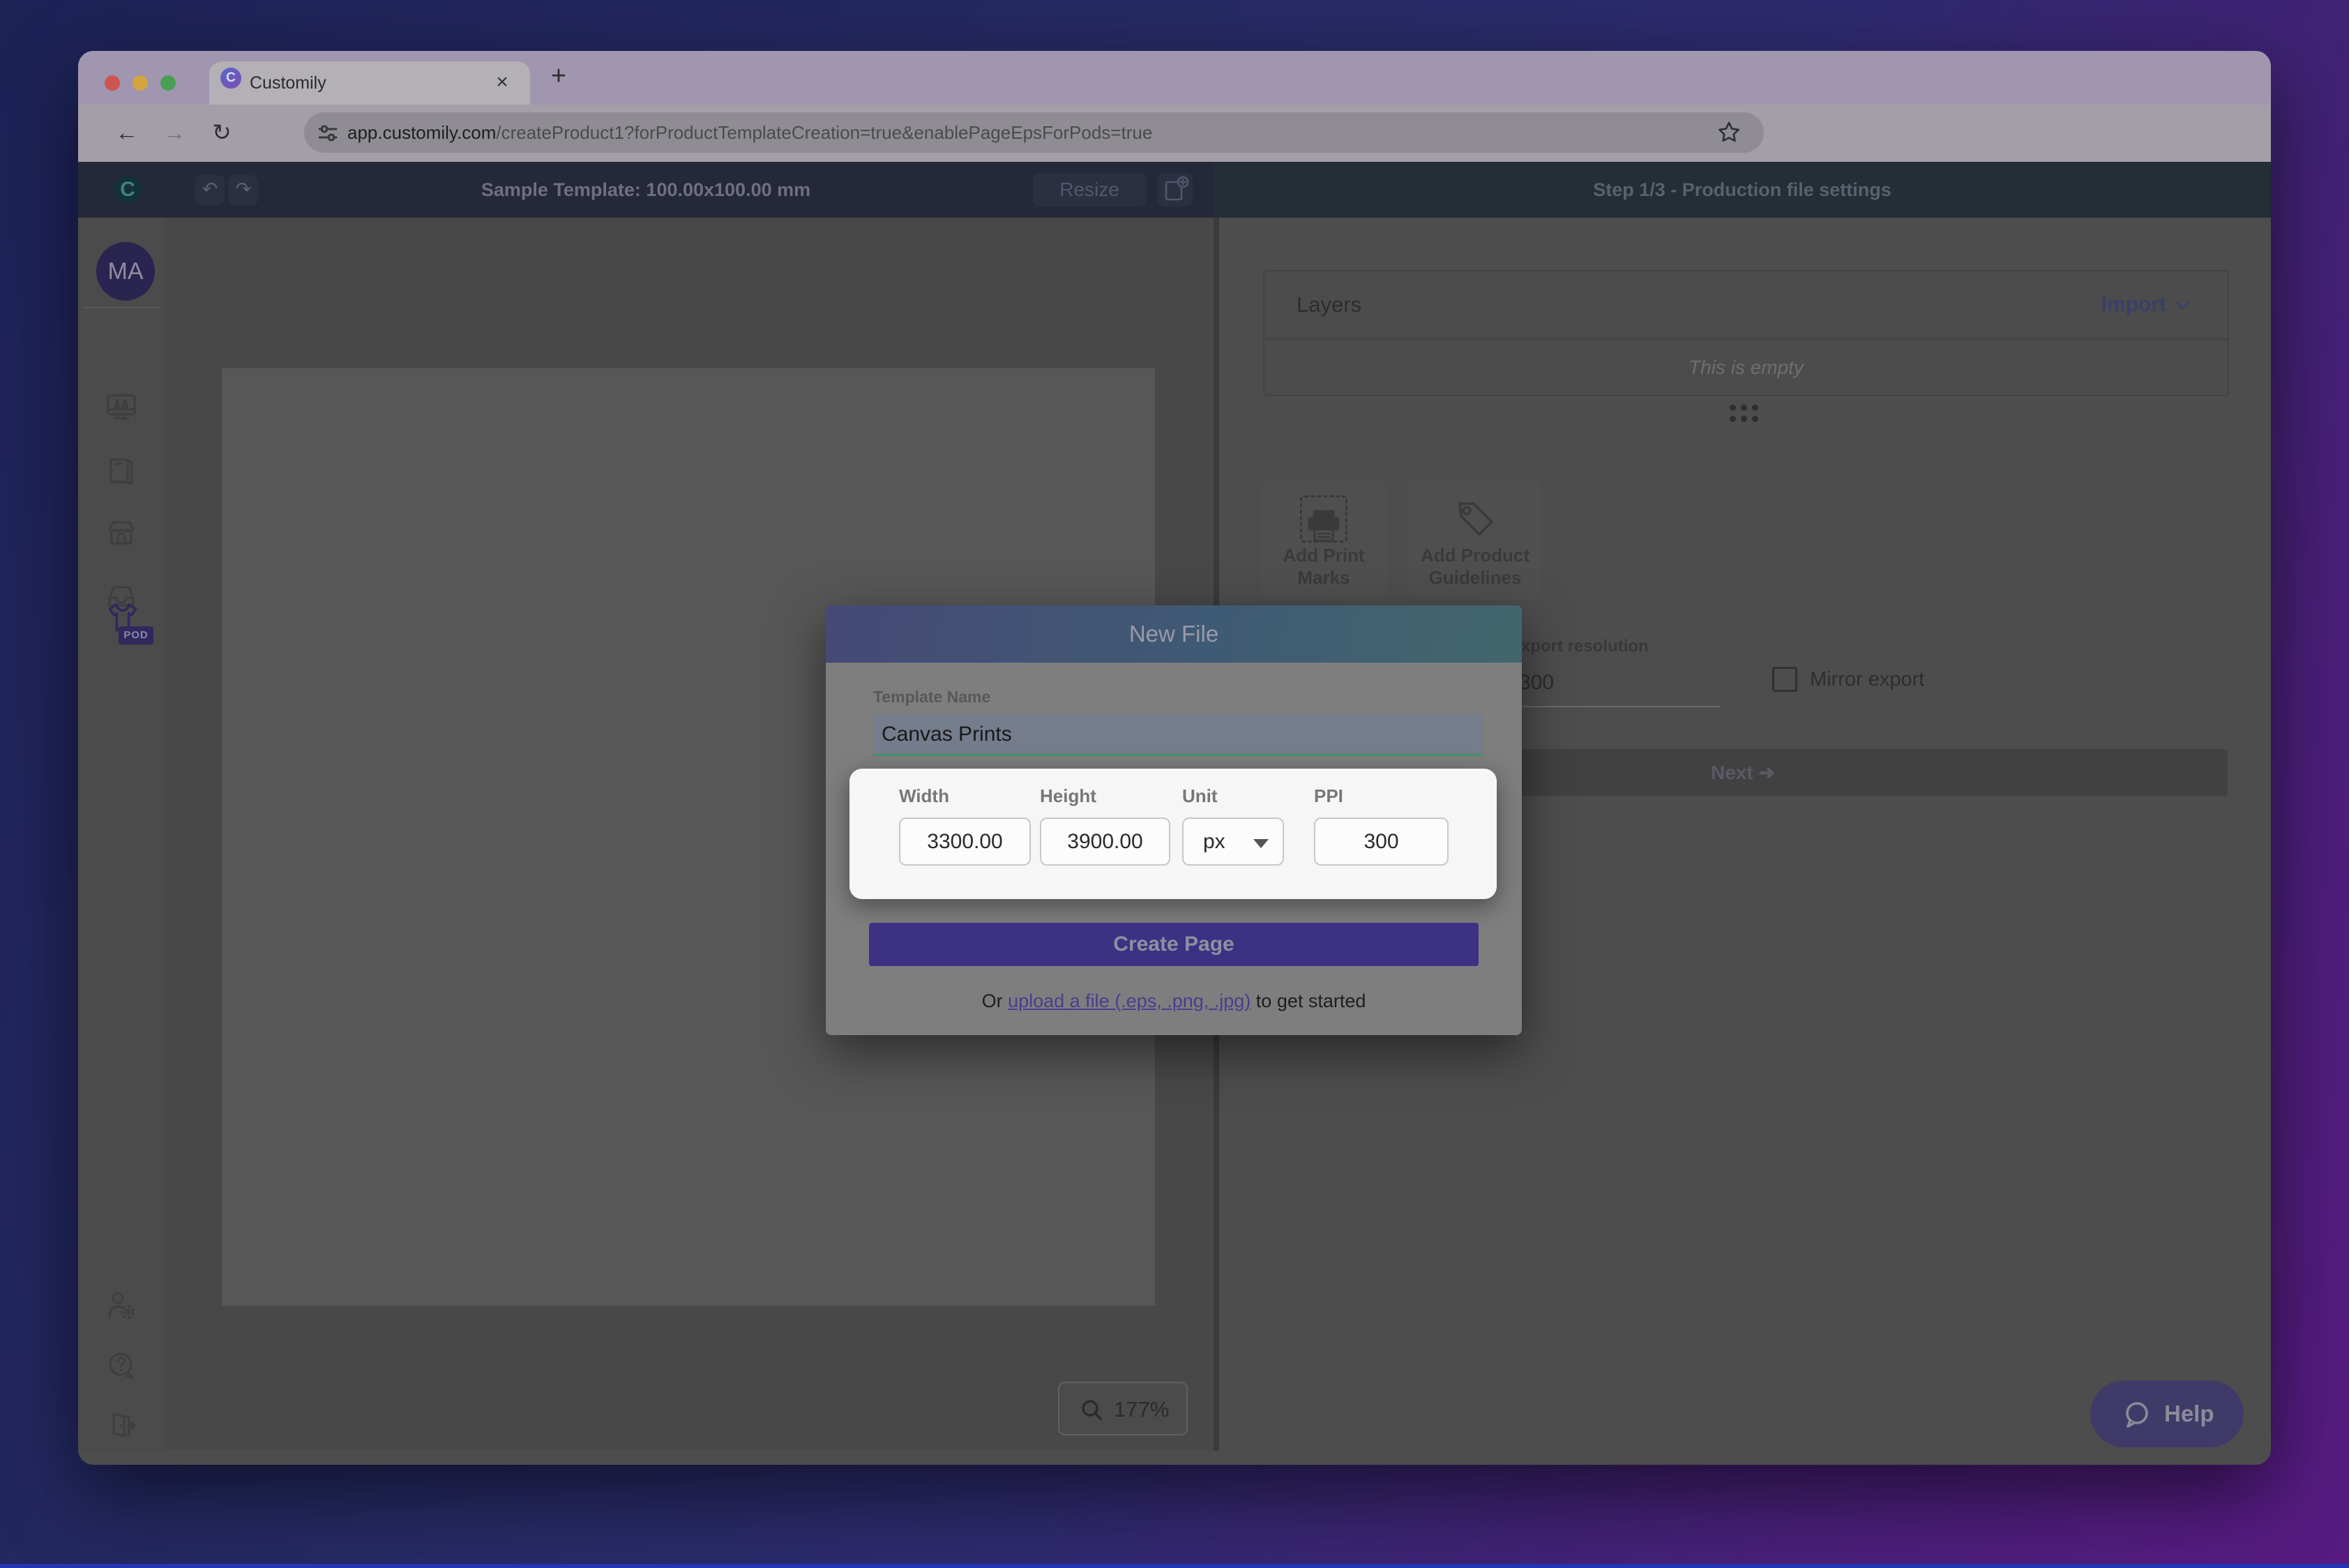  Describe the element at coordinates (1105, 841) in the screenshot. I see `height-input` at that location.